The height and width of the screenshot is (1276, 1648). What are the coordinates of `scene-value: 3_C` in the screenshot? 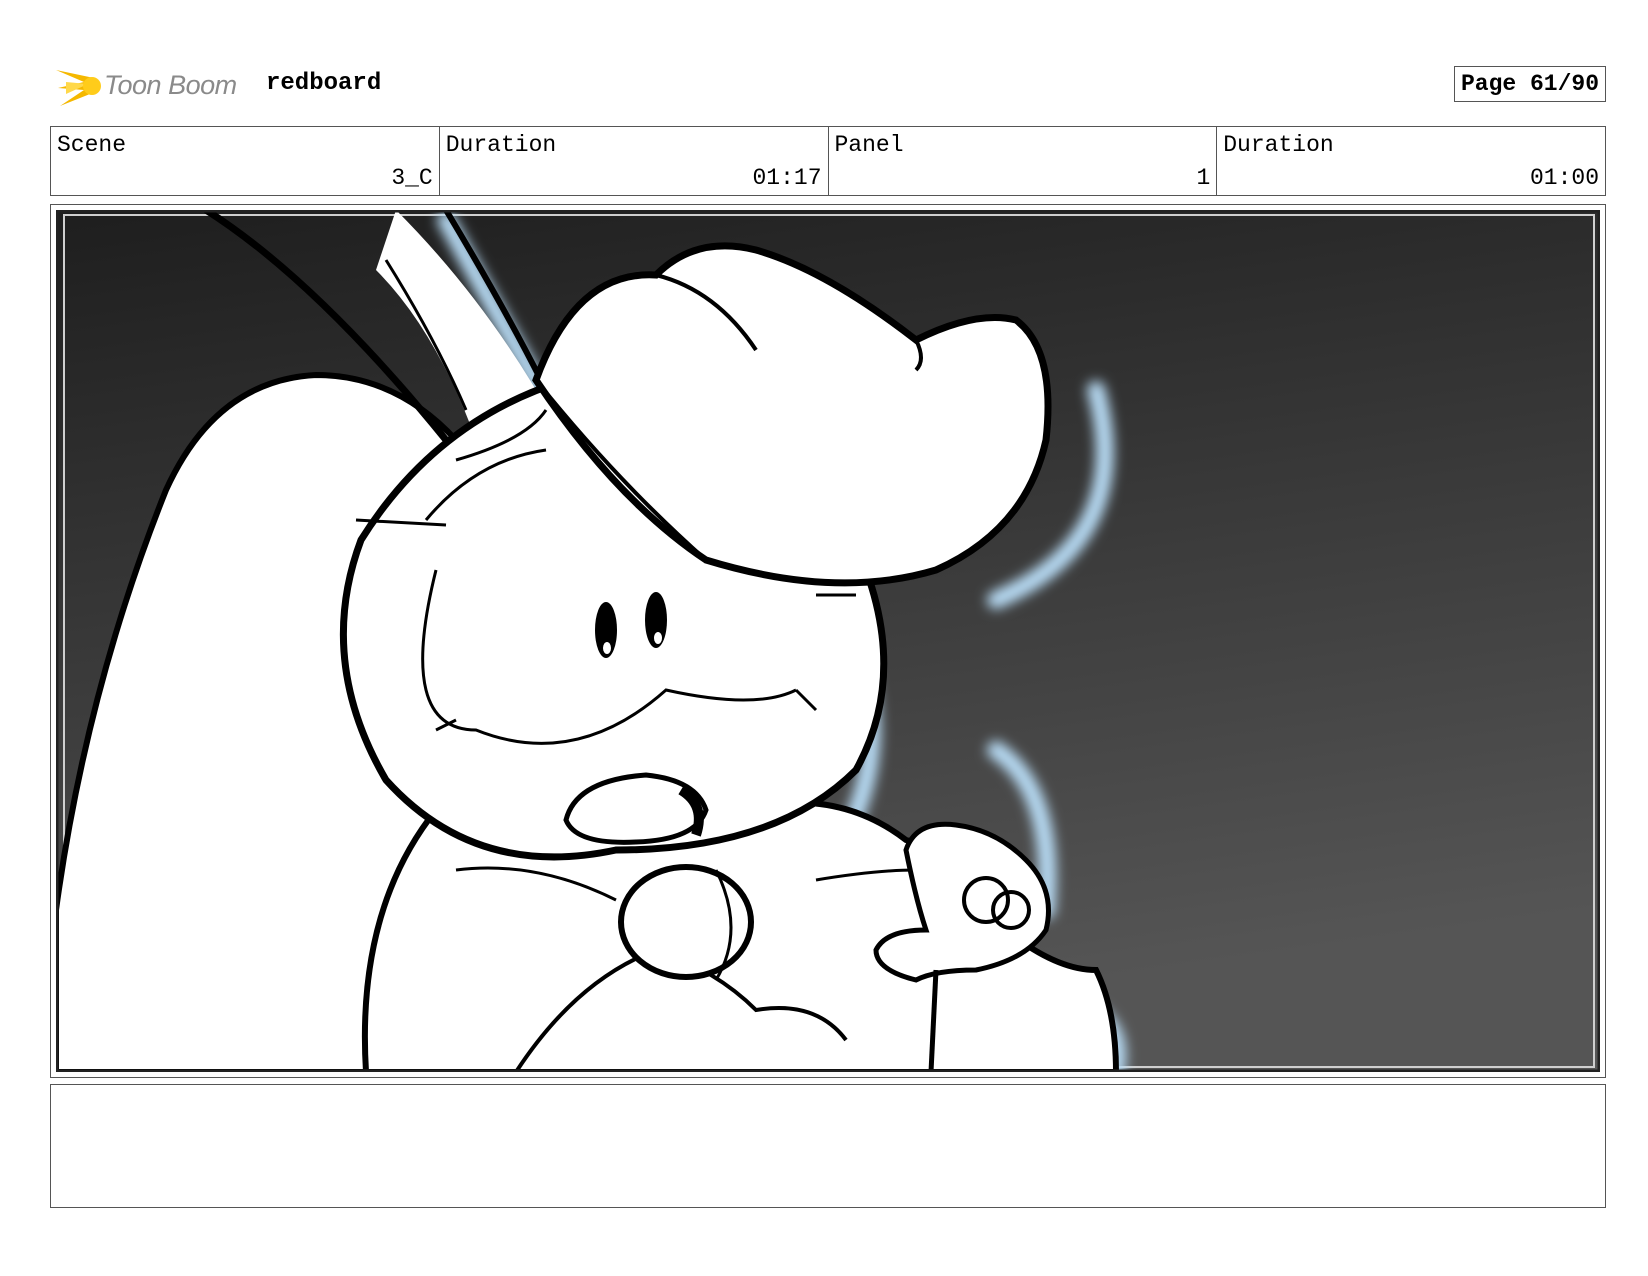 It's located at (412, 178).